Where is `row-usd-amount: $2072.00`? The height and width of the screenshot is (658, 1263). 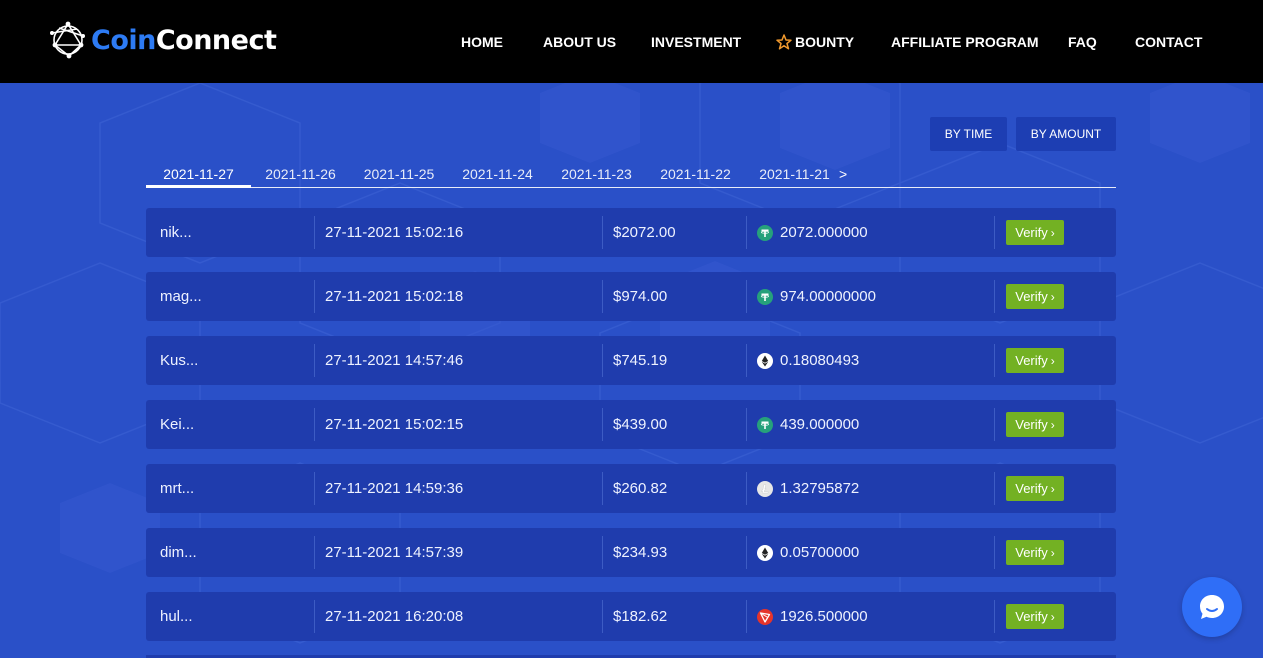
row-usd-amount: $2072.00 is located at coordinates (644, 232).